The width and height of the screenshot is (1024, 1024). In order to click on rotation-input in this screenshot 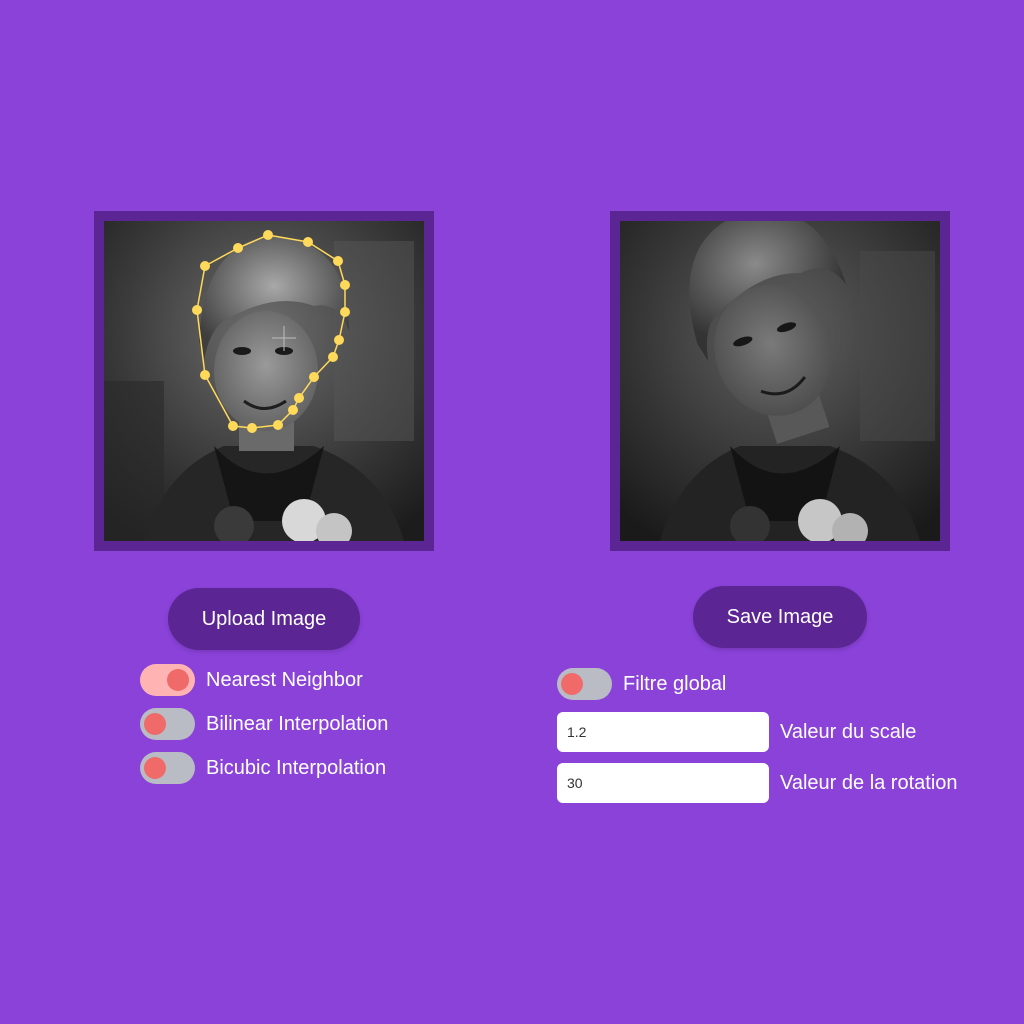, I will do `click(663, 783)`.